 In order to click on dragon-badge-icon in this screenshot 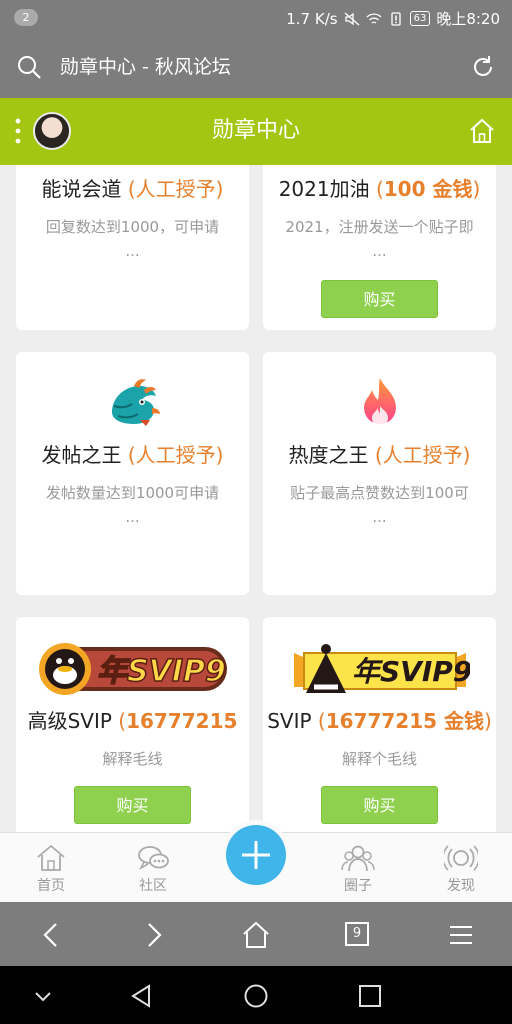, I will do `click(135, 402)`.